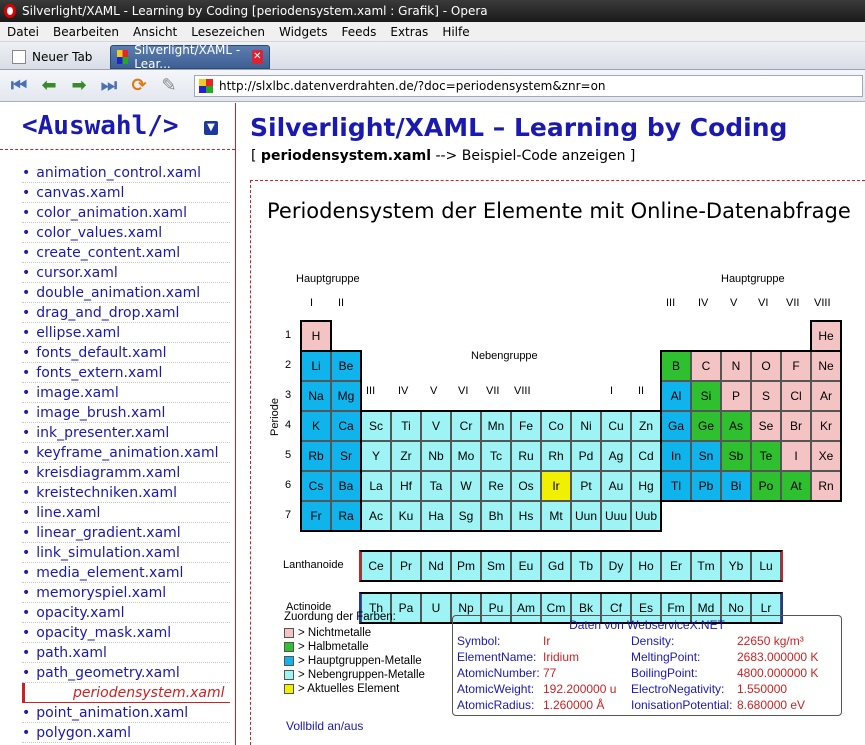 The image size is (865, 745). I want to click on element-ku: Ku, so click(406, 516).